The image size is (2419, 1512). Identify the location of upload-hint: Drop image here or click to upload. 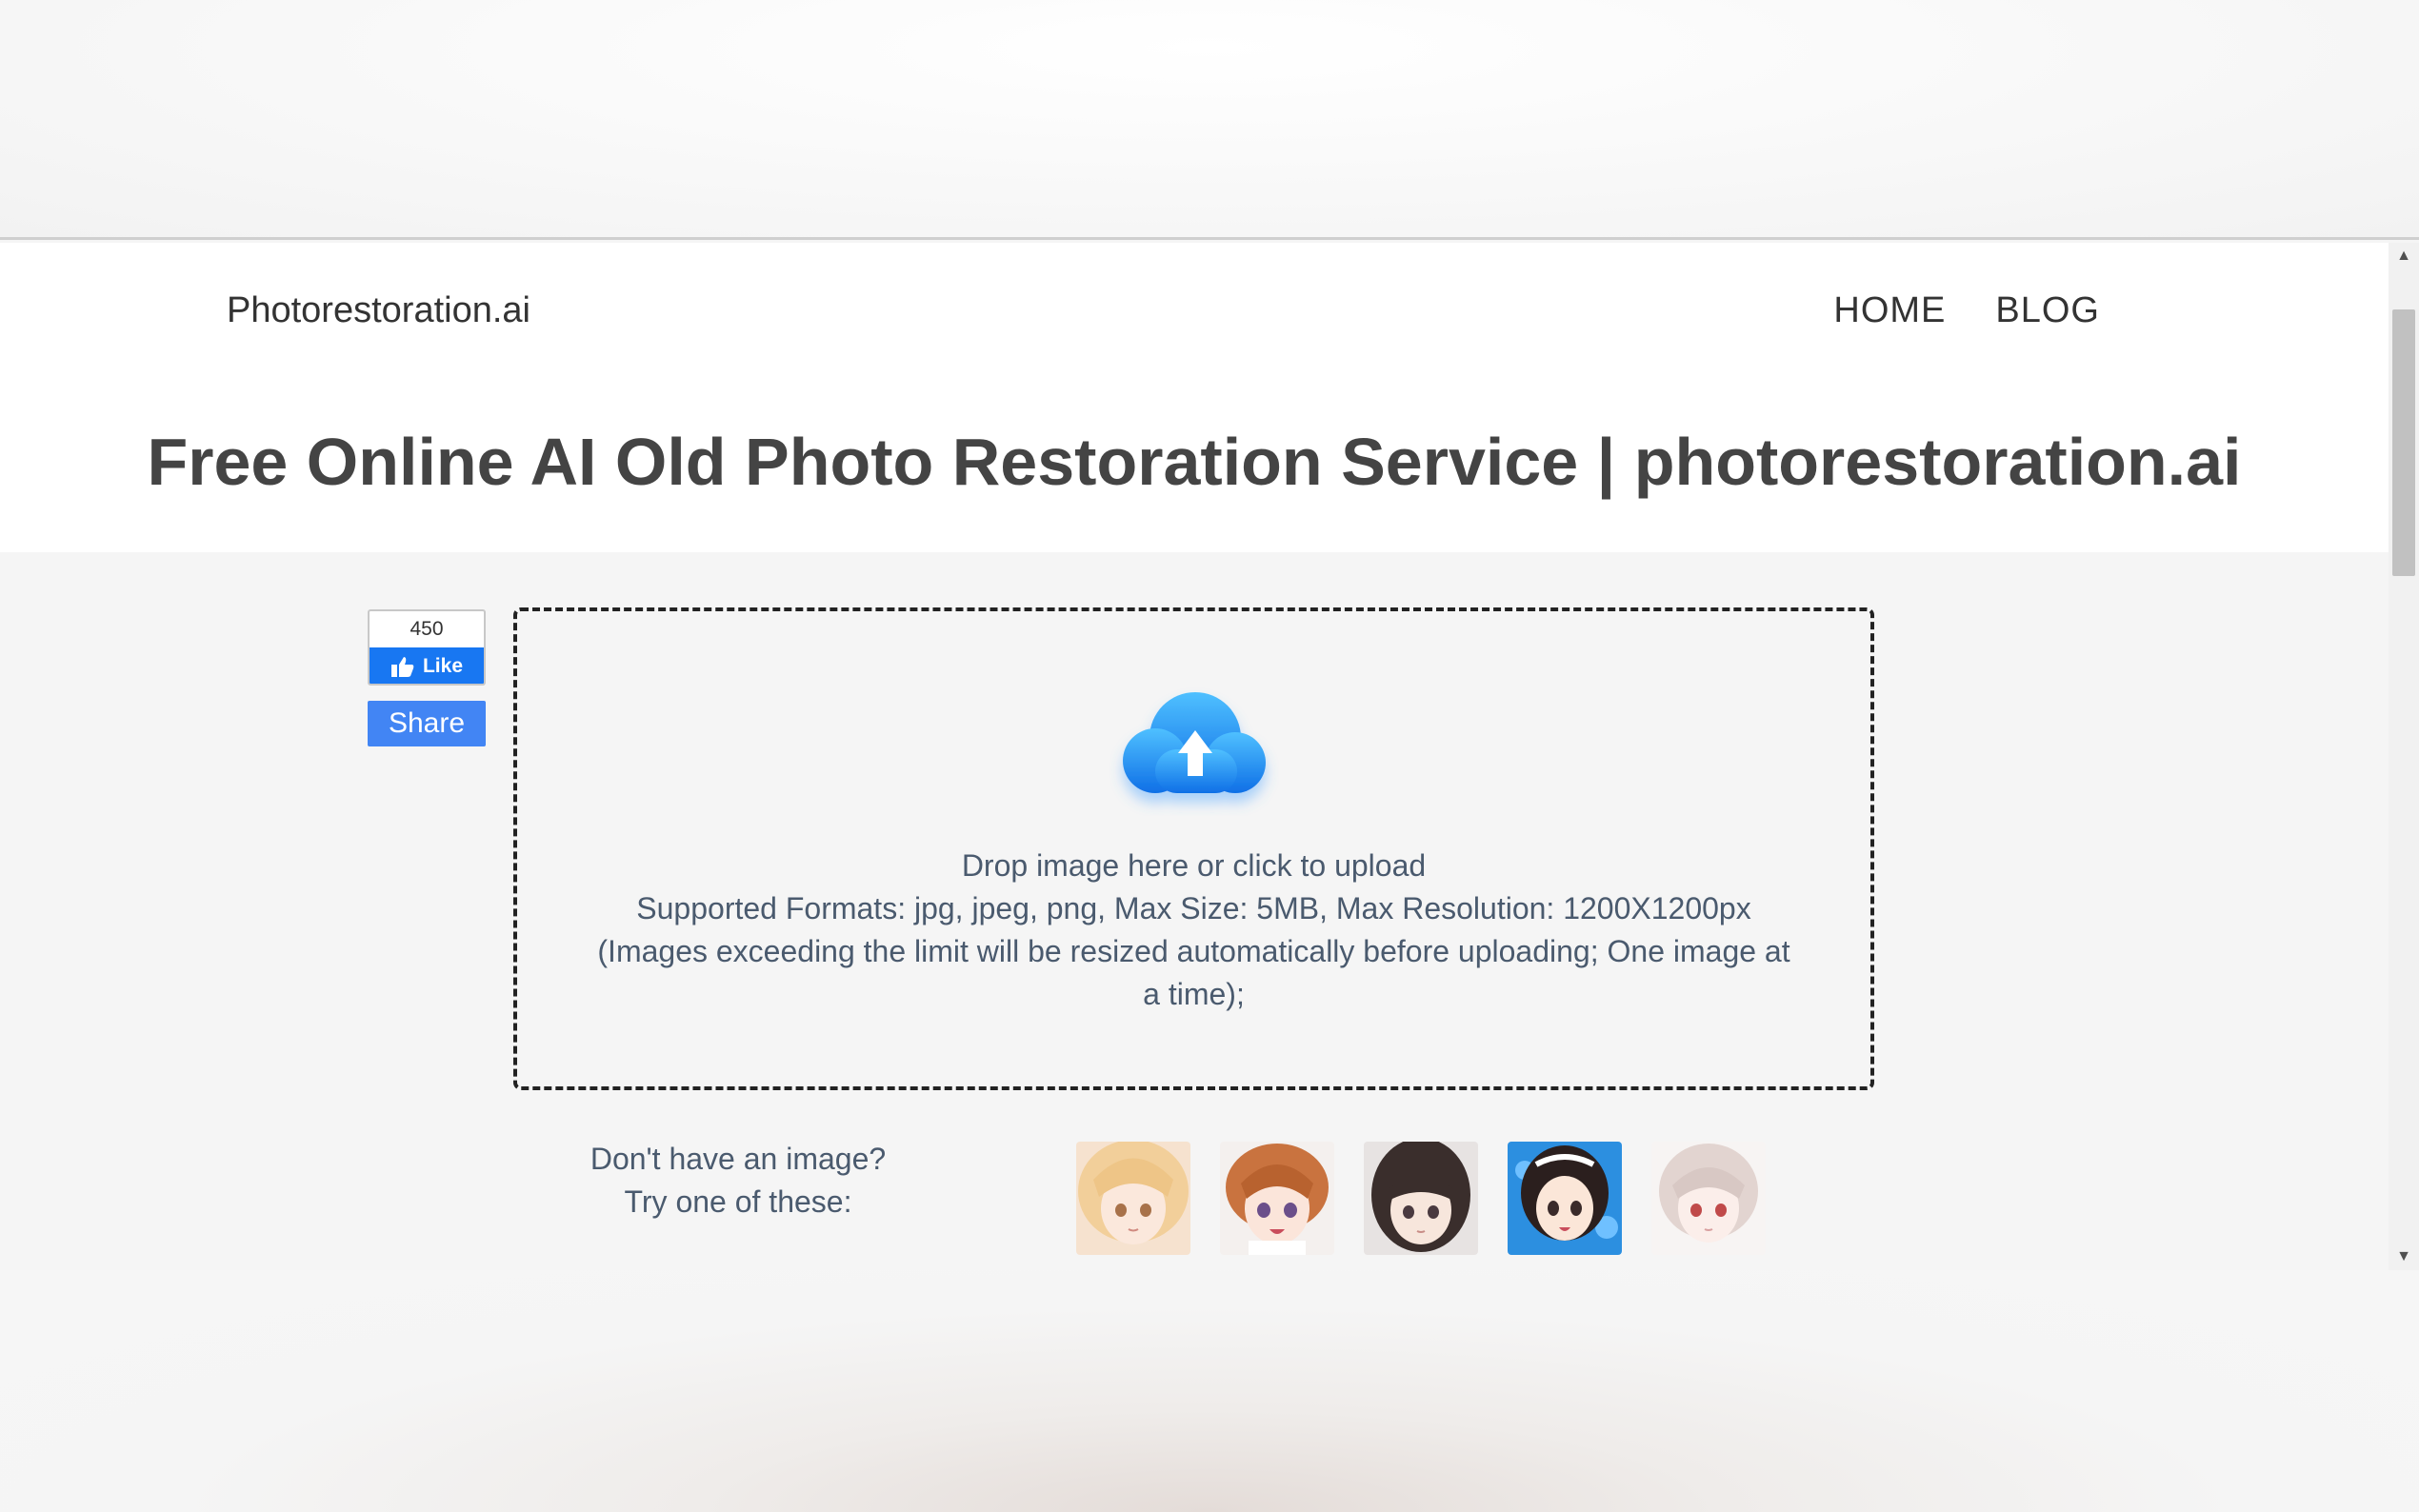
(1194, 865).